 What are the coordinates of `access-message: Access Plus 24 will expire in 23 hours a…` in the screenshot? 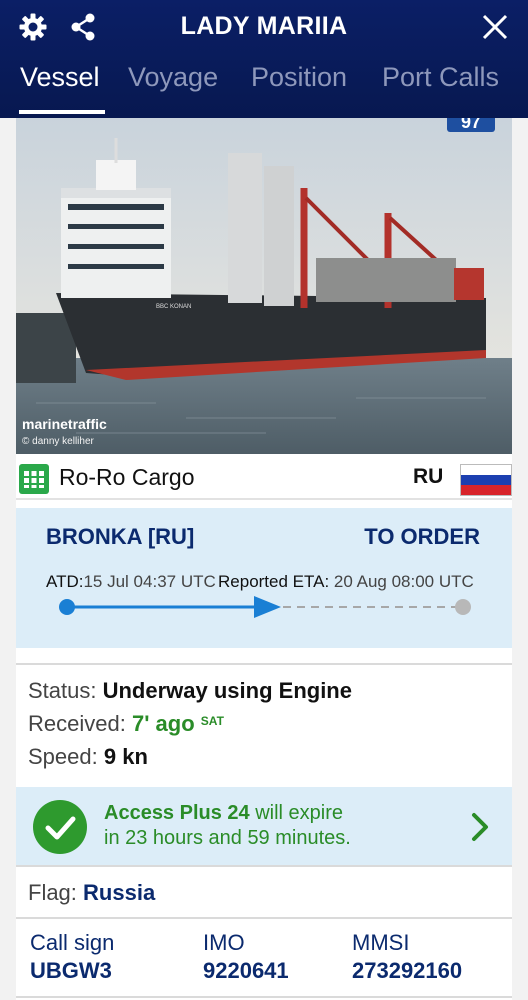 It's located at (227, 825).